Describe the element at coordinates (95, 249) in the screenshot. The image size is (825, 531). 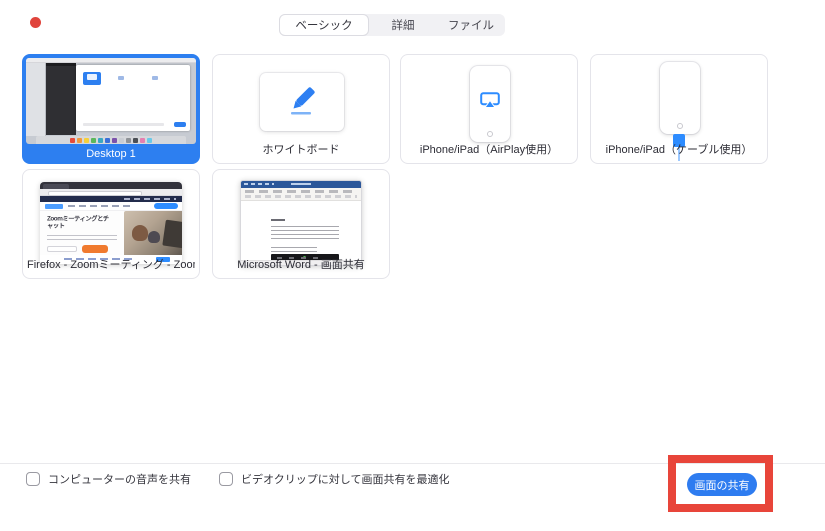
I see `mini-orange-button` at that location.